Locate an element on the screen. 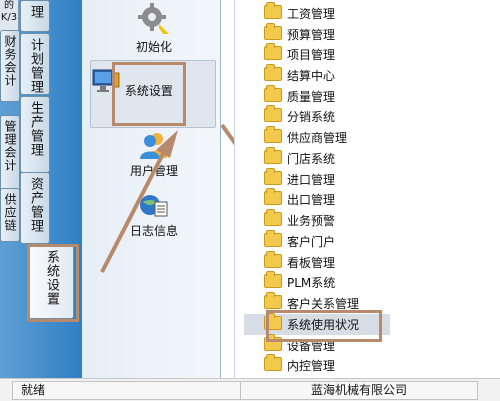 Image resolution: width=500 pixels, height=401 pixels. tree-item-export: 出口管理 is located at coordinates (299, 199).